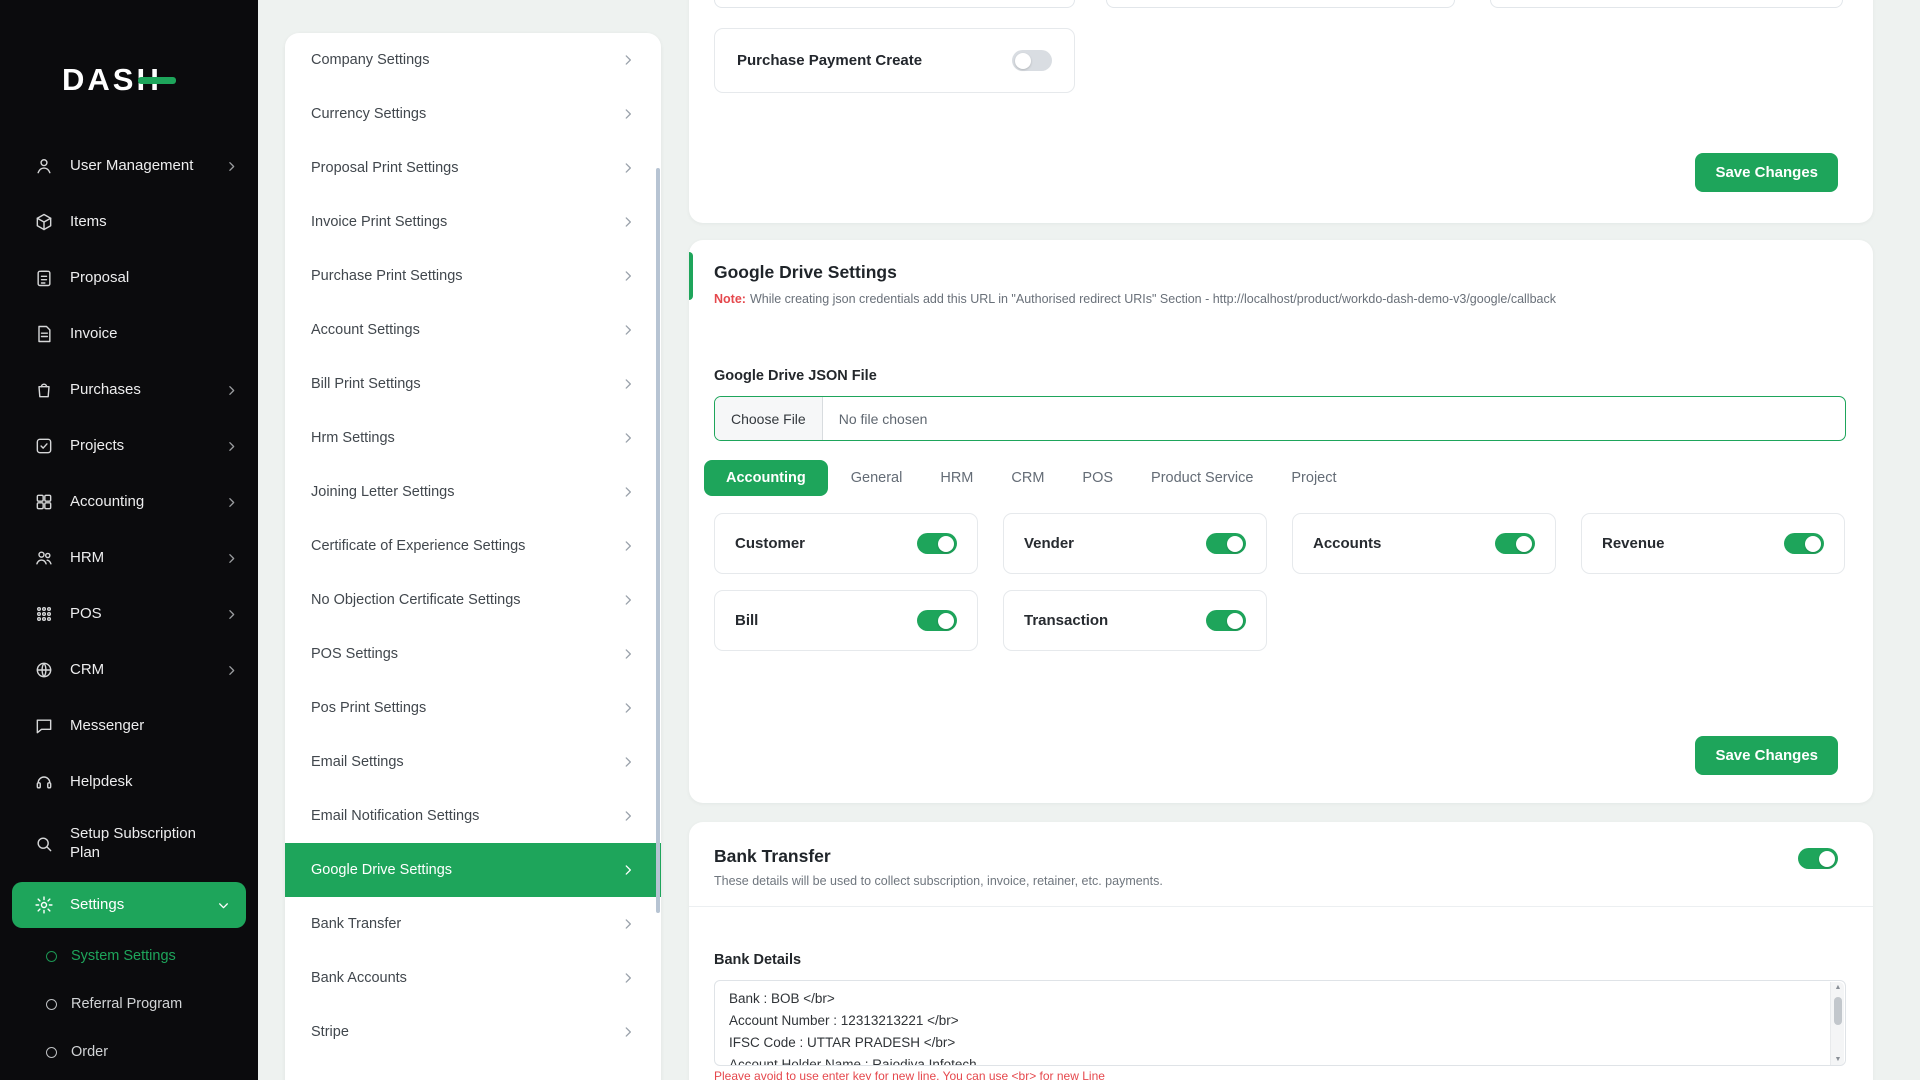 The image size is (1920, 1080). I want to click on menu-item-proposal-print-settings: Proposal Print Settings, so click(473, 168).